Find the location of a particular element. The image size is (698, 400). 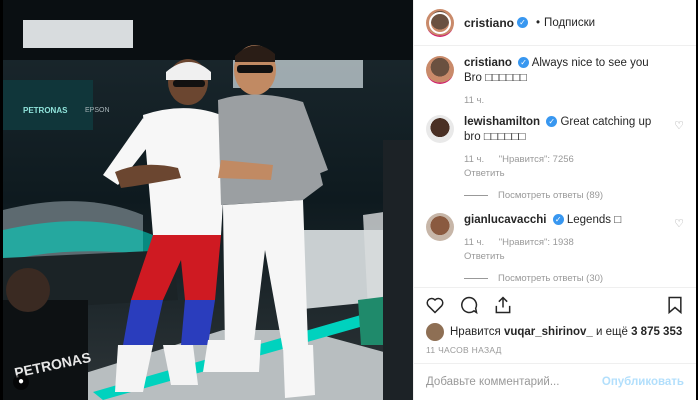

follow-label: Подписки is located at coordinates (569, 23).